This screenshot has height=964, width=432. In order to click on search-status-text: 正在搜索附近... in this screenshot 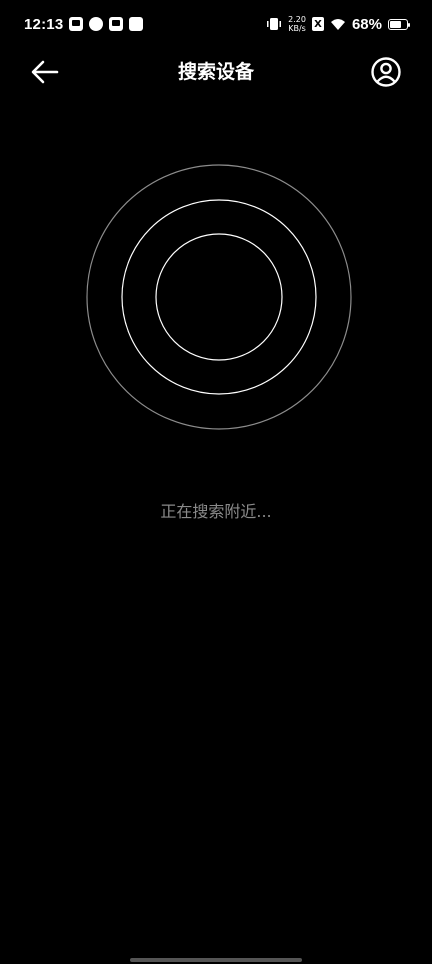, I will do `click(216, 511)`.